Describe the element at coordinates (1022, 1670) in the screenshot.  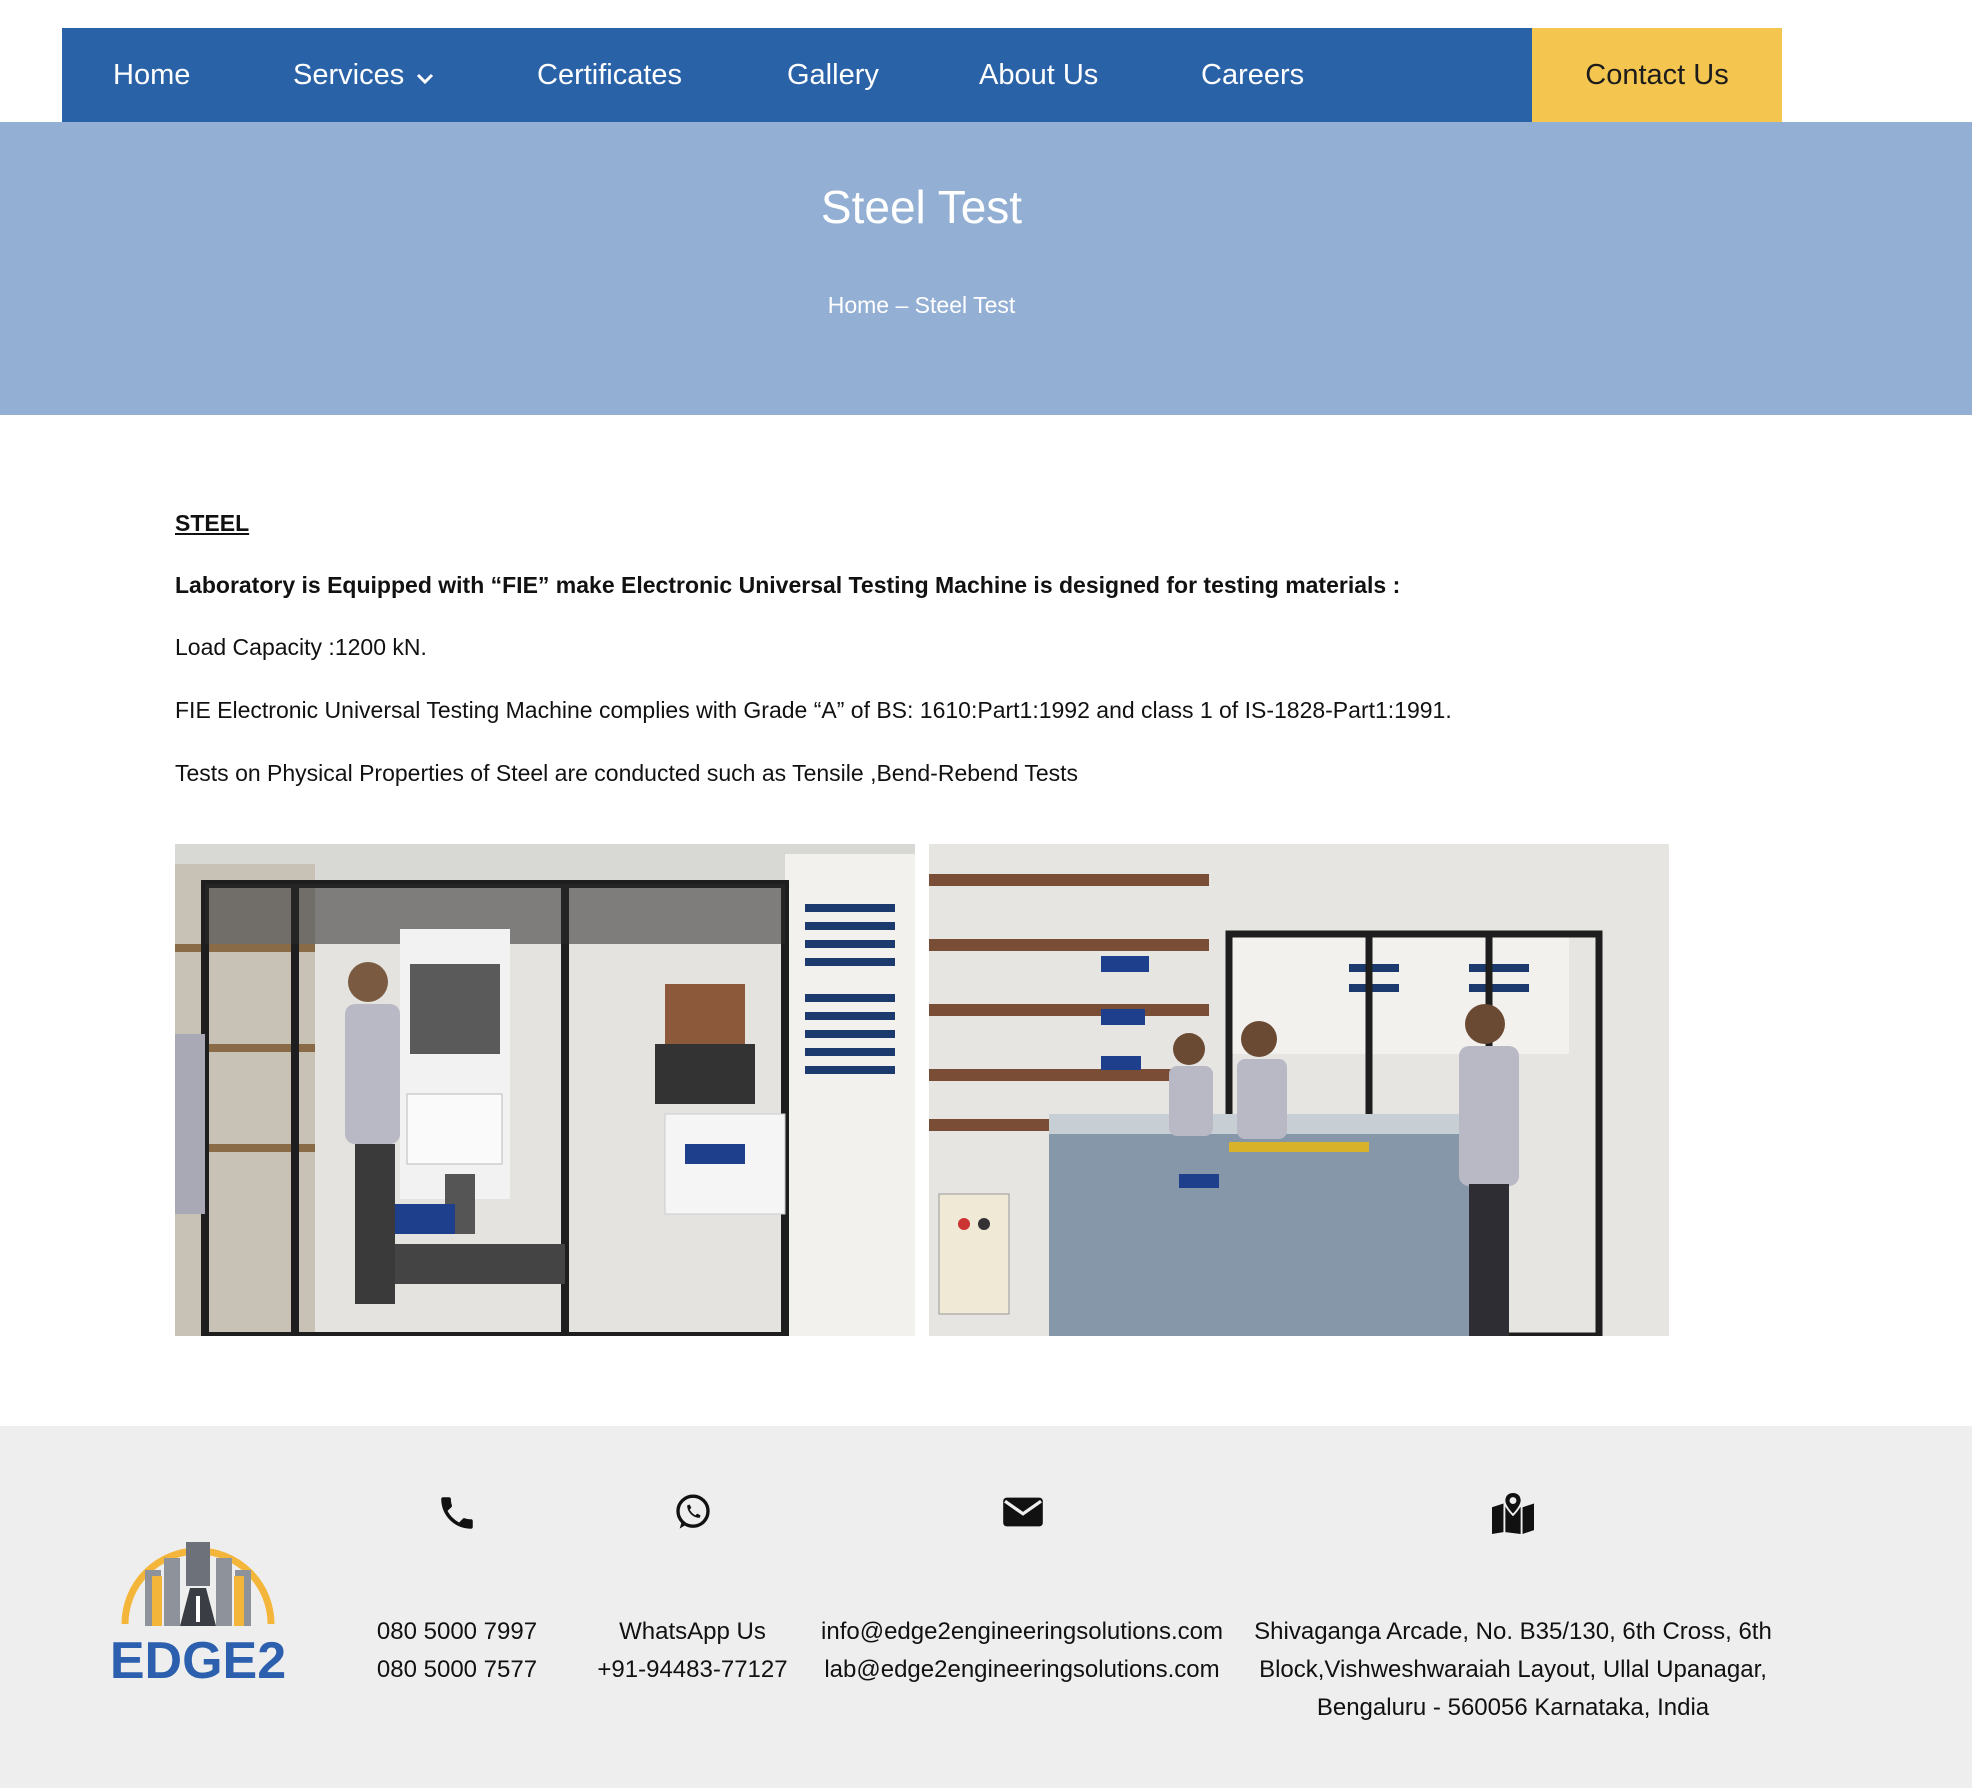
I see `email-lab: lab@edge2engineeringsolutions.com` at that location.